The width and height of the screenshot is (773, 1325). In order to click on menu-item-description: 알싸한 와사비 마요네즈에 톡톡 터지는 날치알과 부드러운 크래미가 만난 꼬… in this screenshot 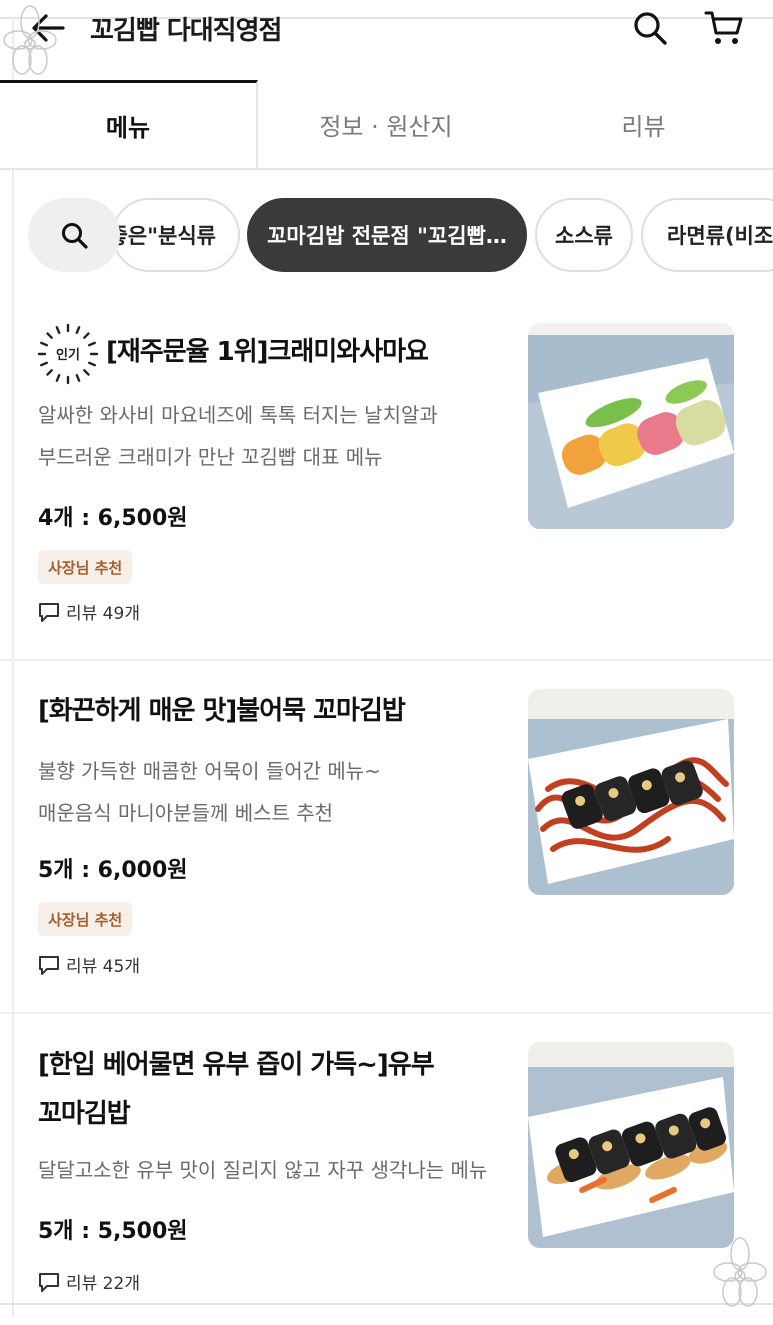, I will do `click(238, 436)`.